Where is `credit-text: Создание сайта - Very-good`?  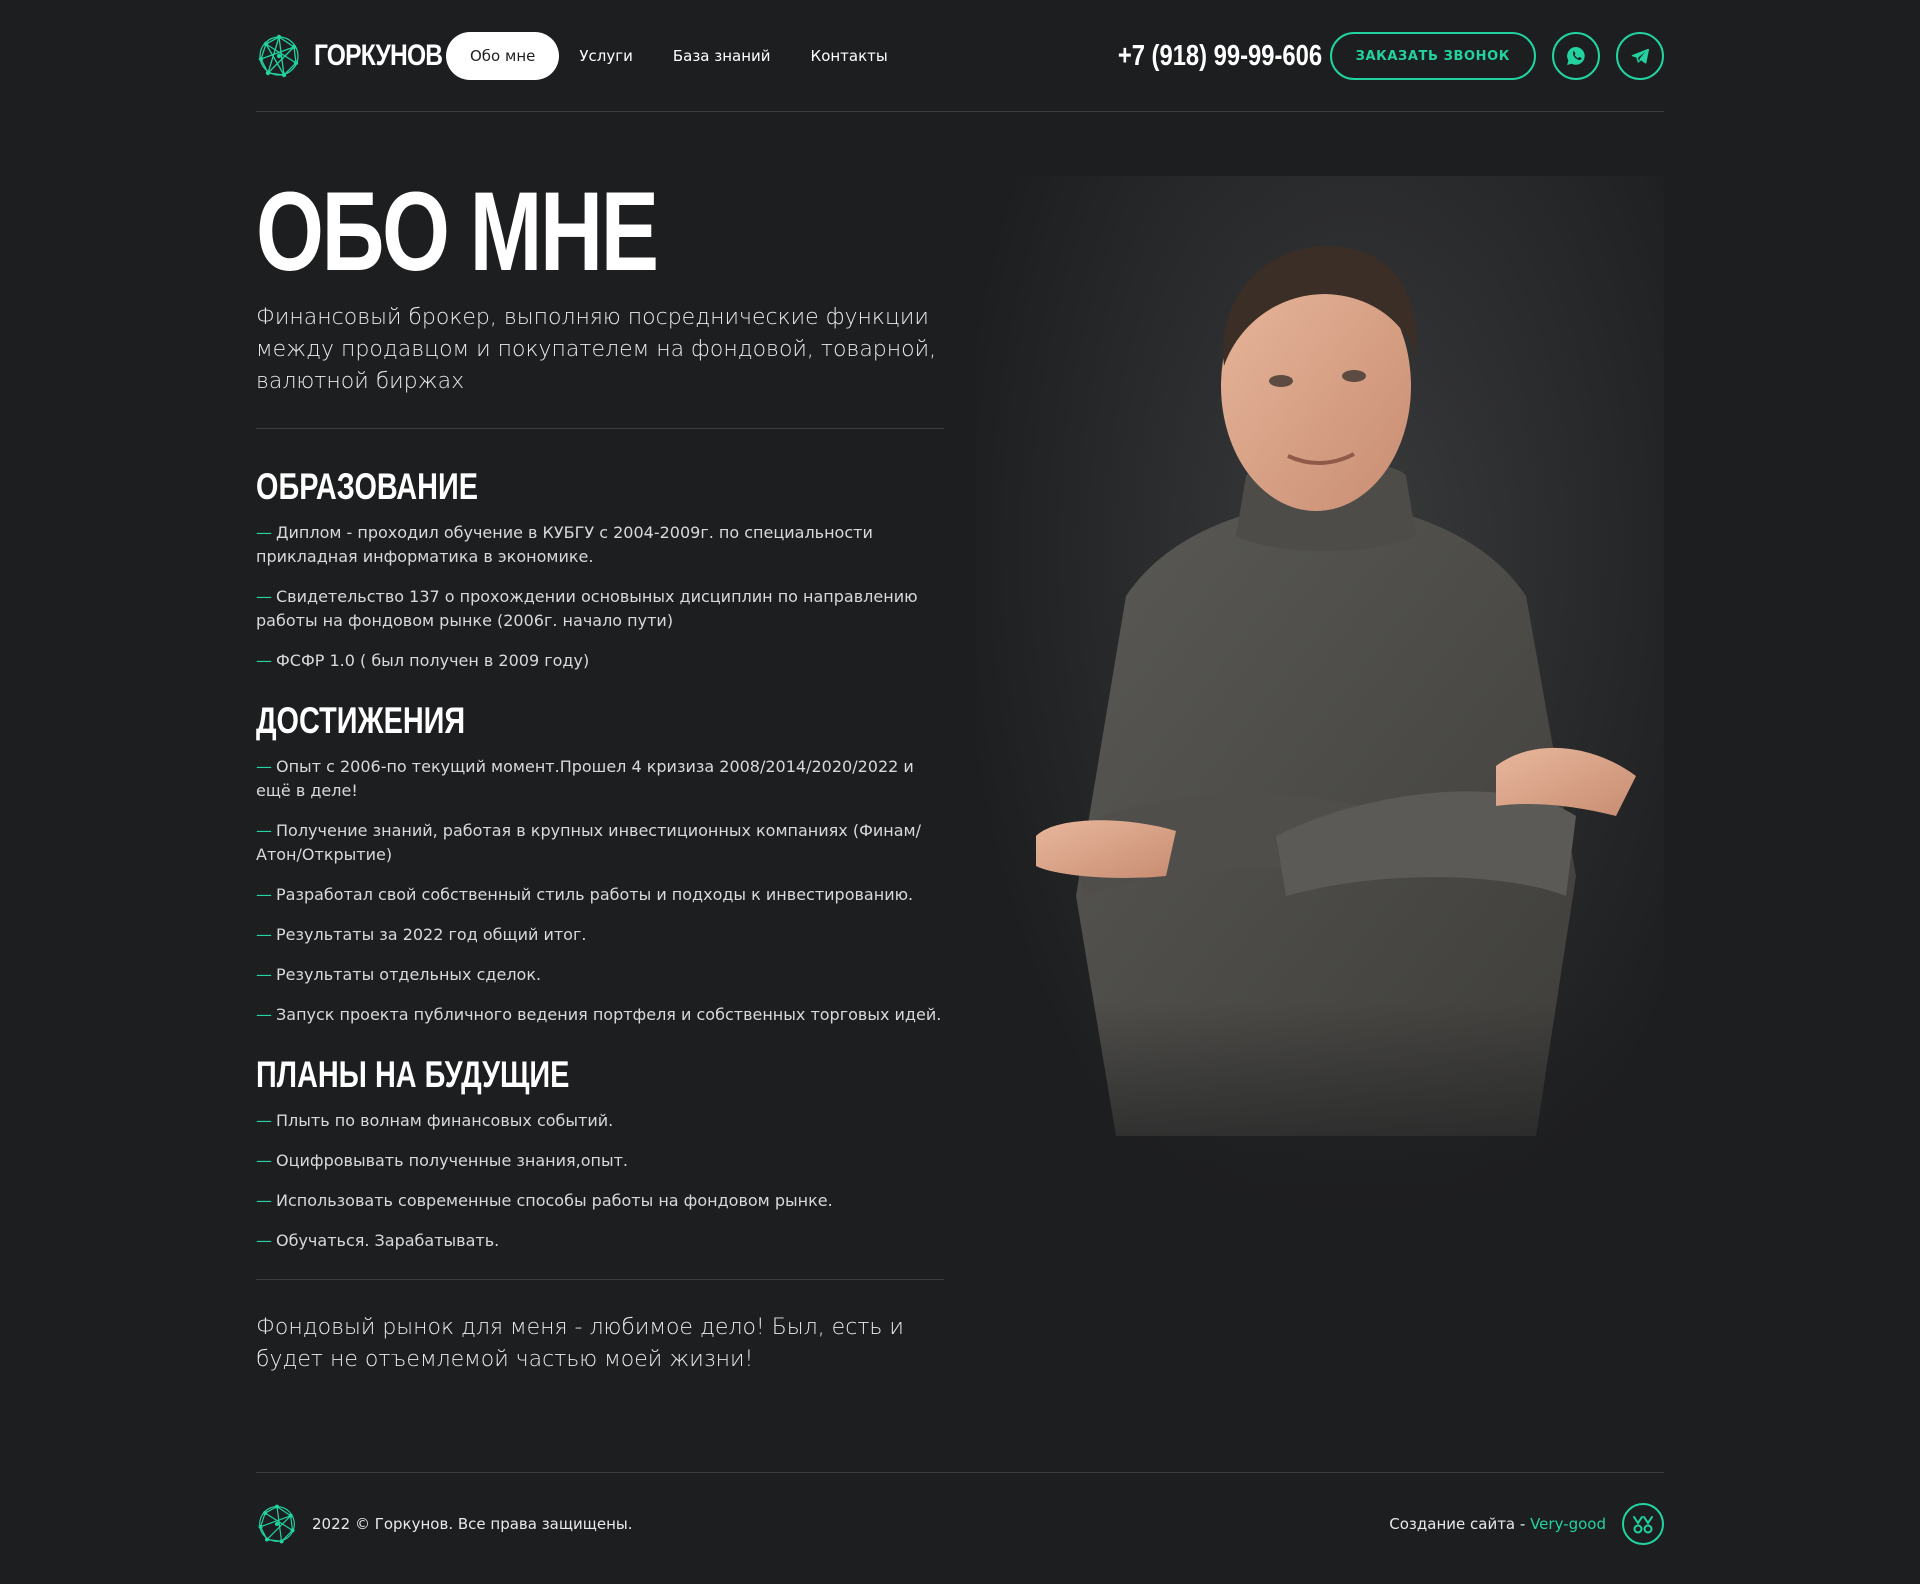 credit-text: Создание сайта - Very-good is located at coordinates (1497, 1524).